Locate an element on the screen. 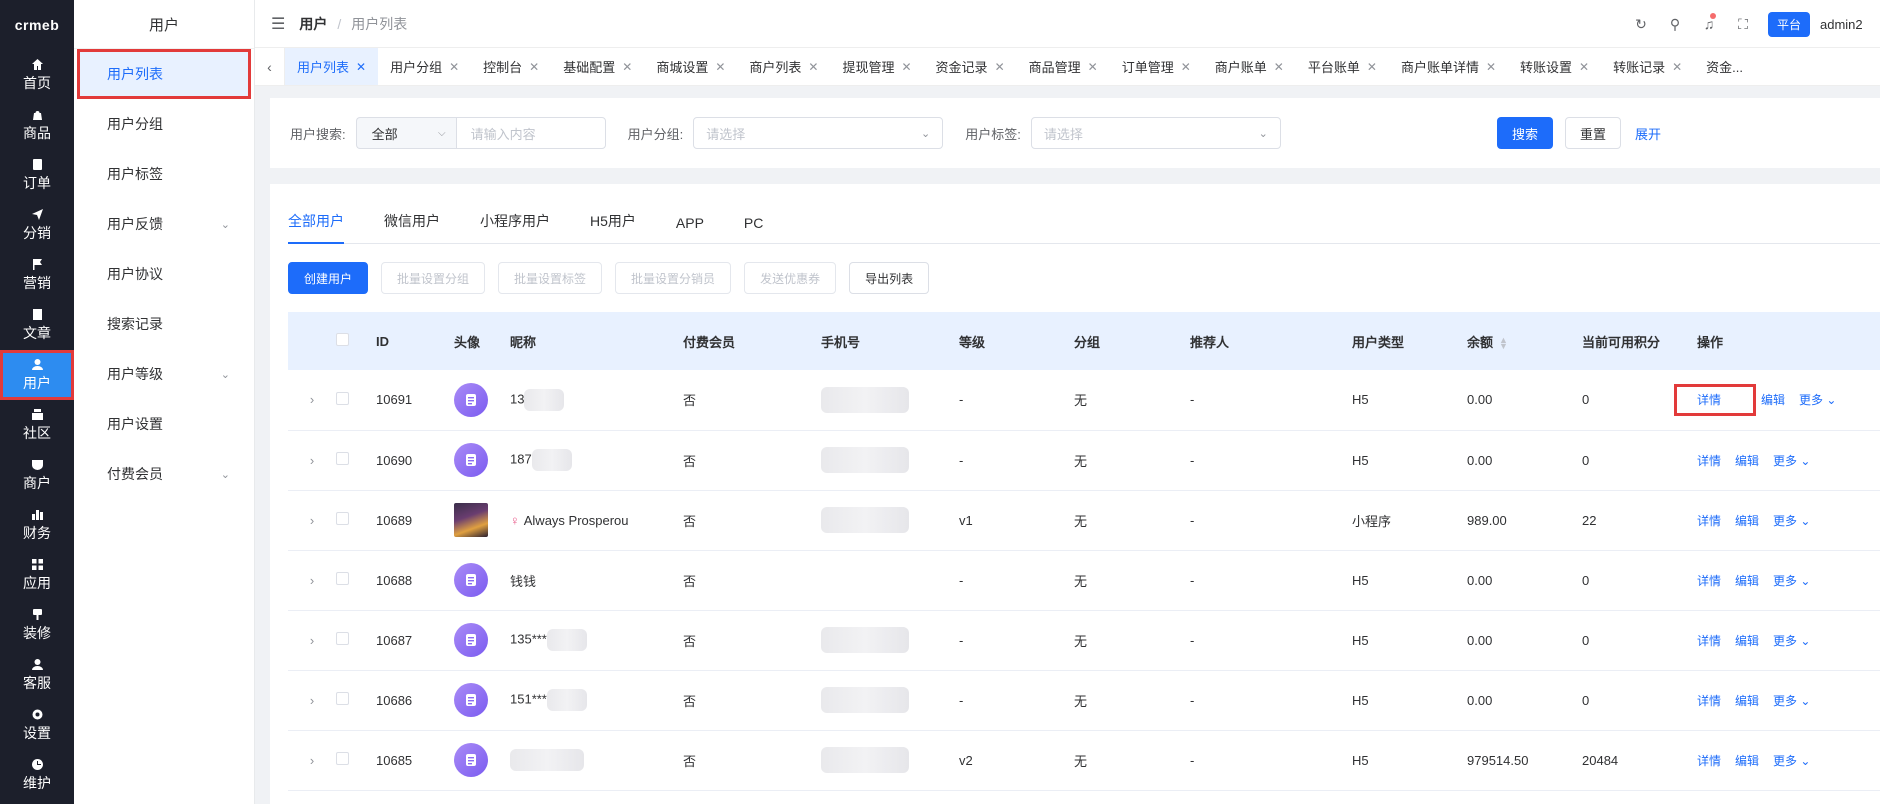 This screenshot has width=1880, height=804. tab-6: 提现管理 ✕ is located at coordinates (876, 66).